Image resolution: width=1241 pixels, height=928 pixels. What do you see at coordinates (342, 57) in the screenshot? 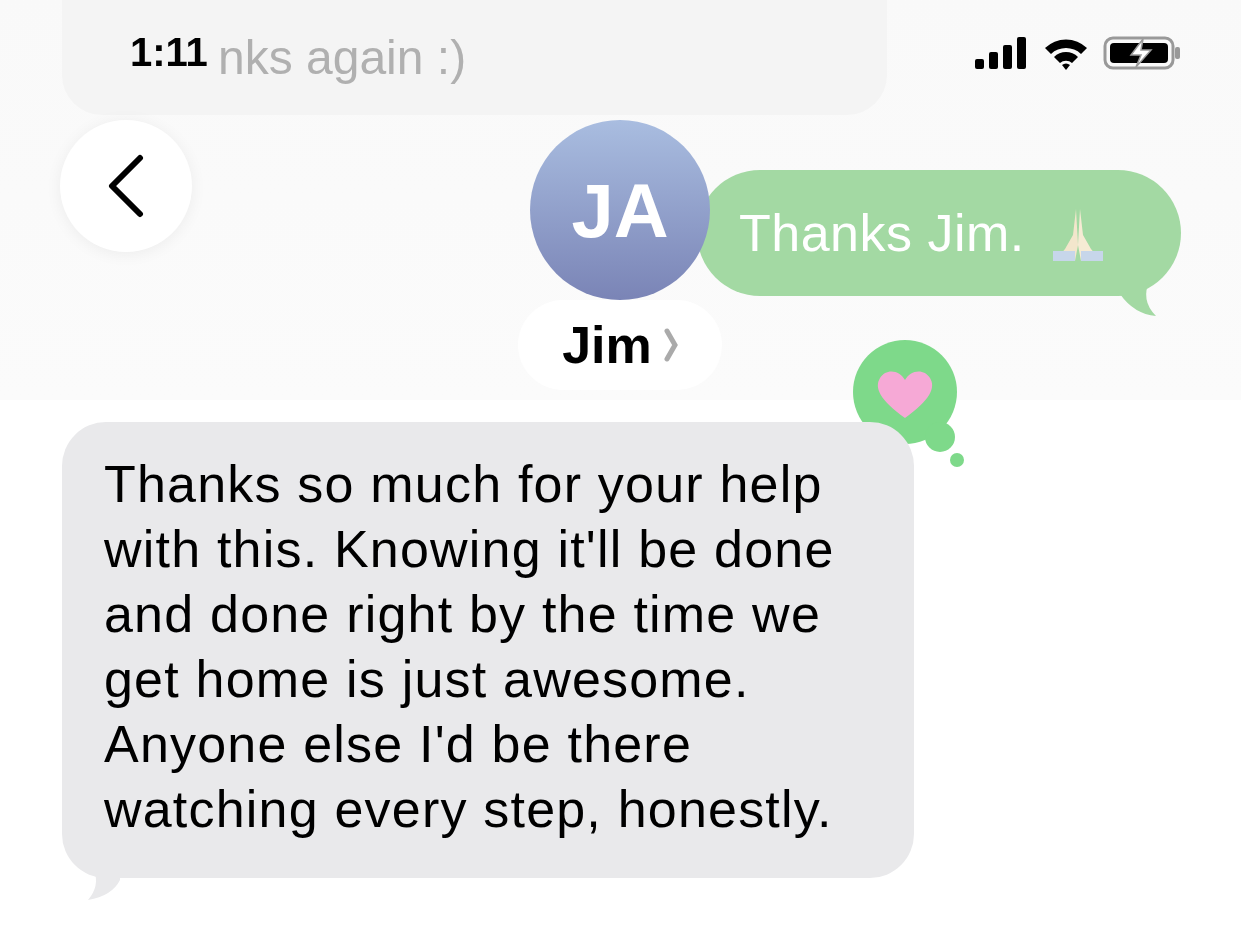
I see `message-text: nks again :)` at bounding box center [342, 57].